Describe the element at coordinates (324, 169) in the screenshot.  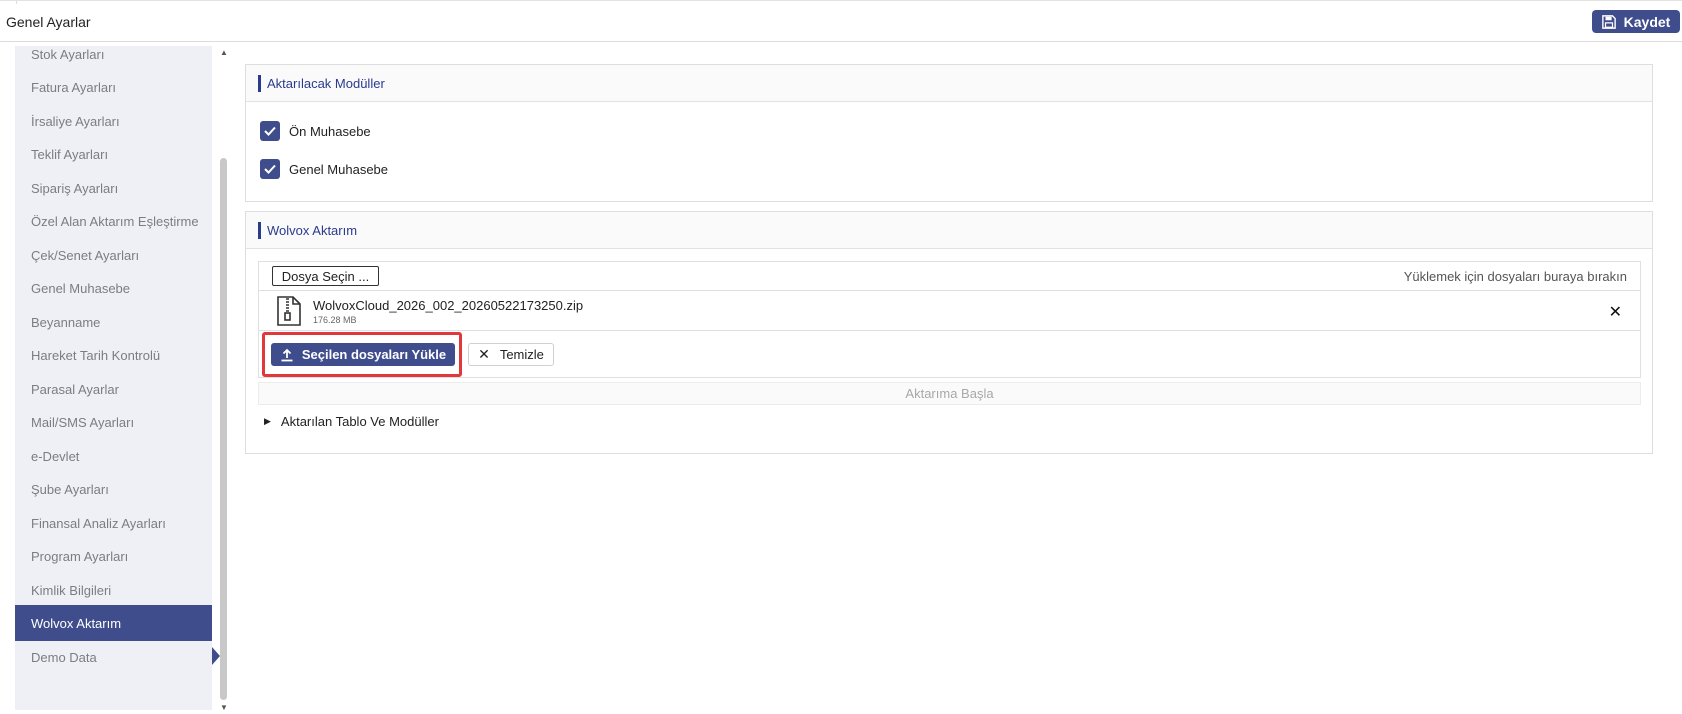
I see `module-checkbox-genel-muhasebe: Genel Muhasebe` at that location.